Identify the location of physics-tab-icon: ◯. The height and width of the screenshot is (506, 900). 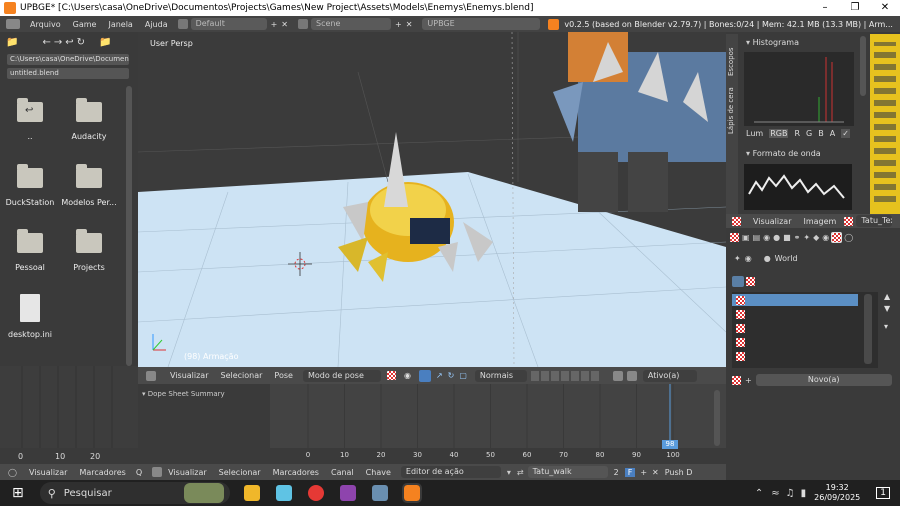
(848, 237).